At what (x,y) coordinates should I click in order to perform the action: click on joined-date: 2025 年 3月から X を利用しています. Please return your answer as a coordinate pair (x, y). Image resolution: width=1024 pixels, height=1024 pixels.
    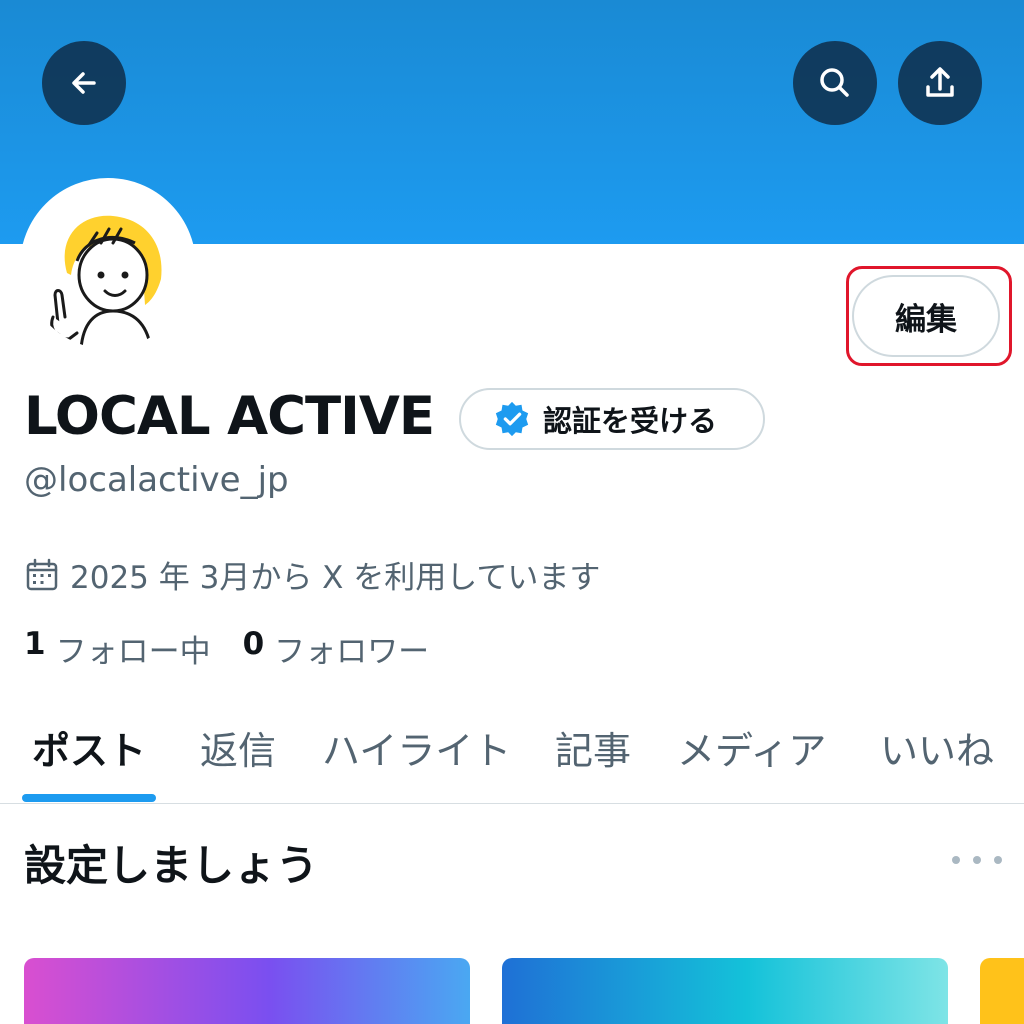
    Looking at the image, I should click on (312, 574).